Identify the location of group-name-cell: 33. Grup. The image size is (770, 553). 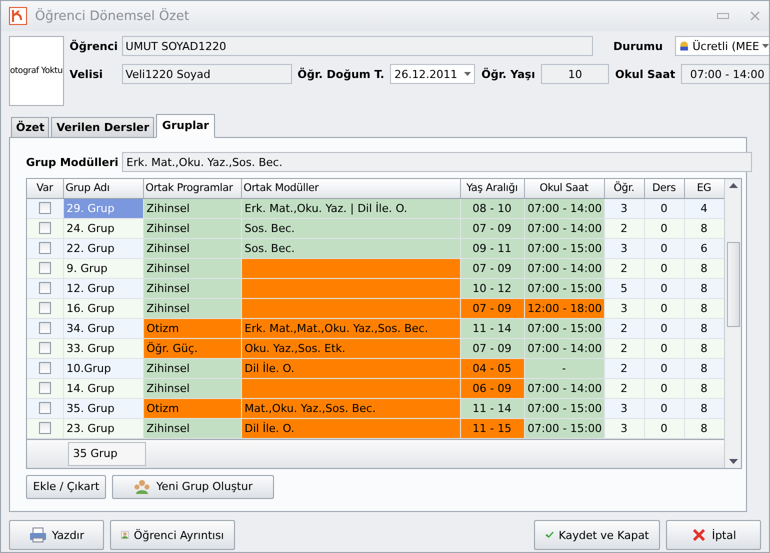
(103, 348).